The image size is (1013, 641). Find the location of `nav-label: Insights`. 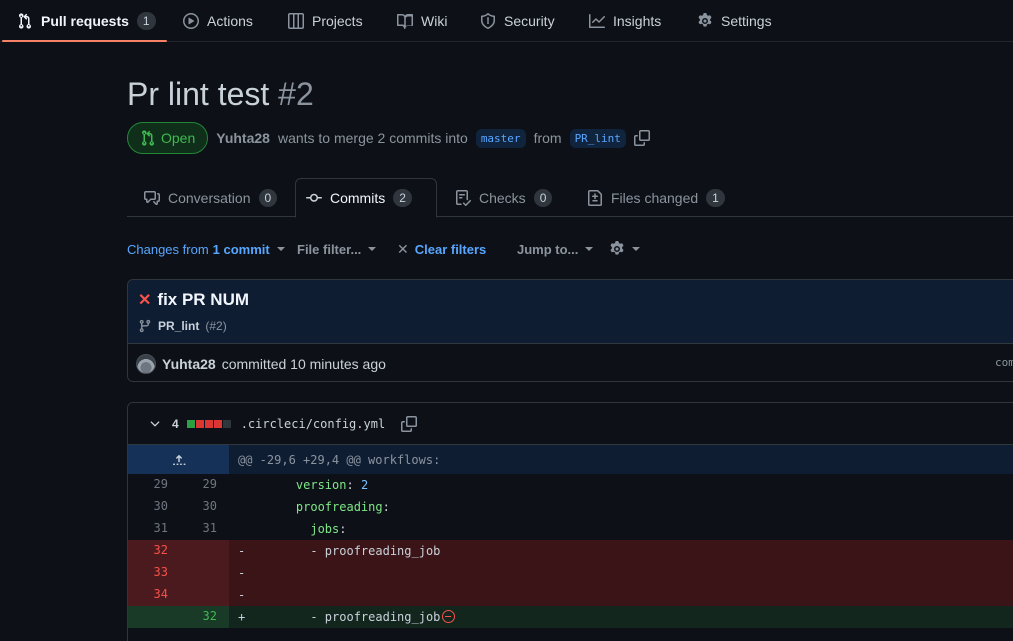

nav-label: Insights is located at coordinates (637, 21).